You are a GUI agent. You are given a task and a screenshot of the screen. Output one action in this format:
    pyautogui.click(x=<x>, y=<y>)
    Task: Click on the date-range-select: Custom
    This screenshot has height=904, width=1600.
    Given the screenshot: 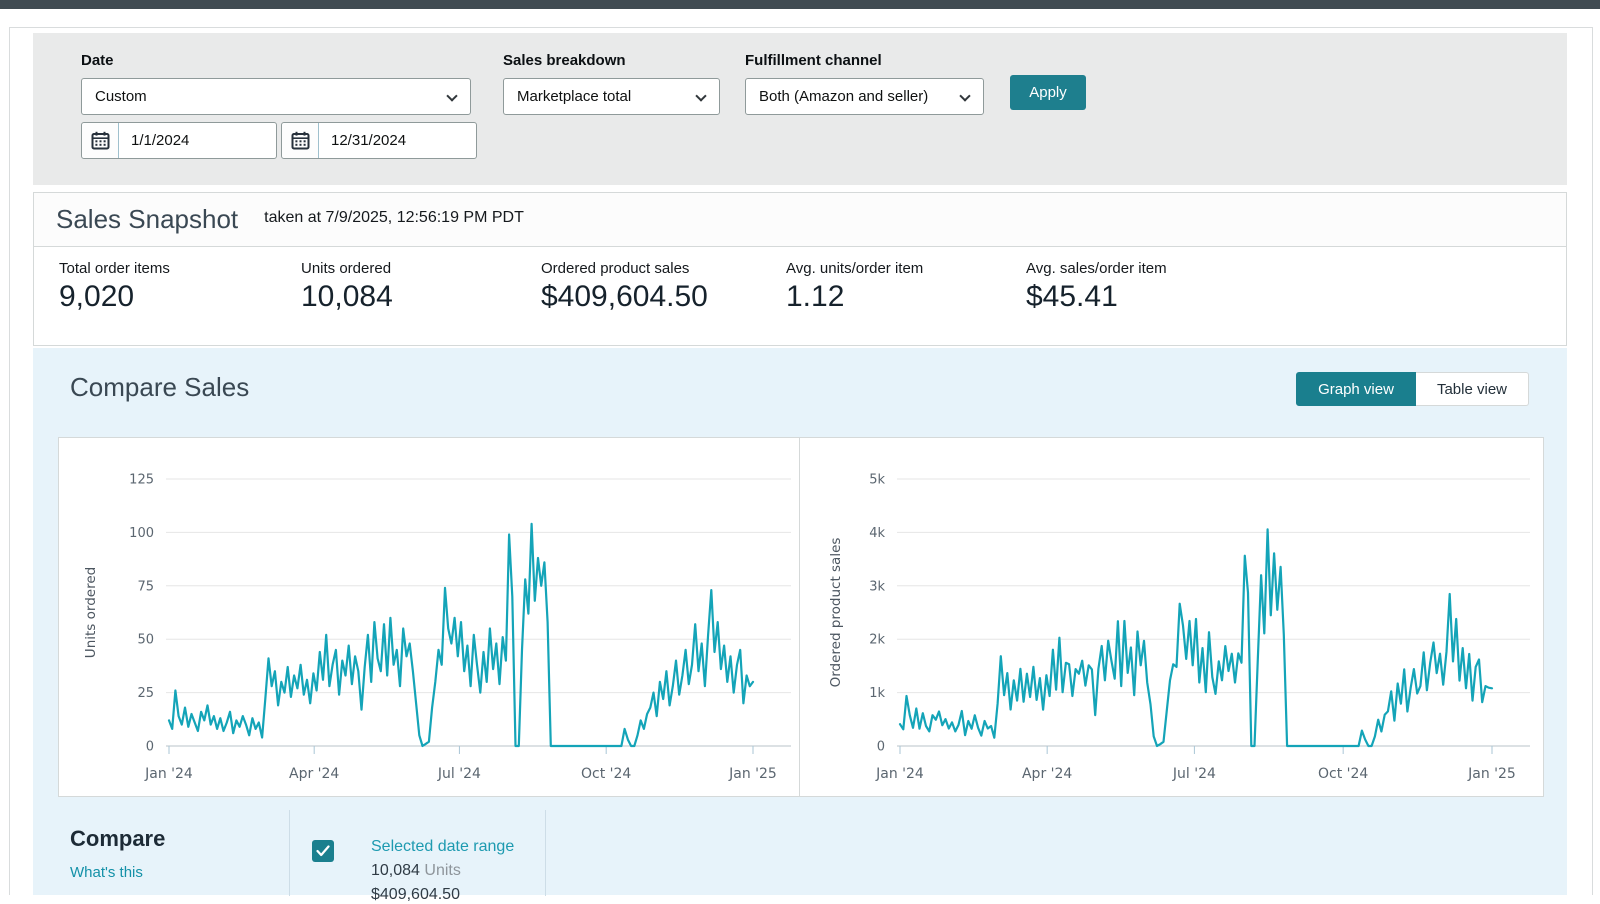 What is the action you would take?
    pyautogui.click(x=276, y=96)
    